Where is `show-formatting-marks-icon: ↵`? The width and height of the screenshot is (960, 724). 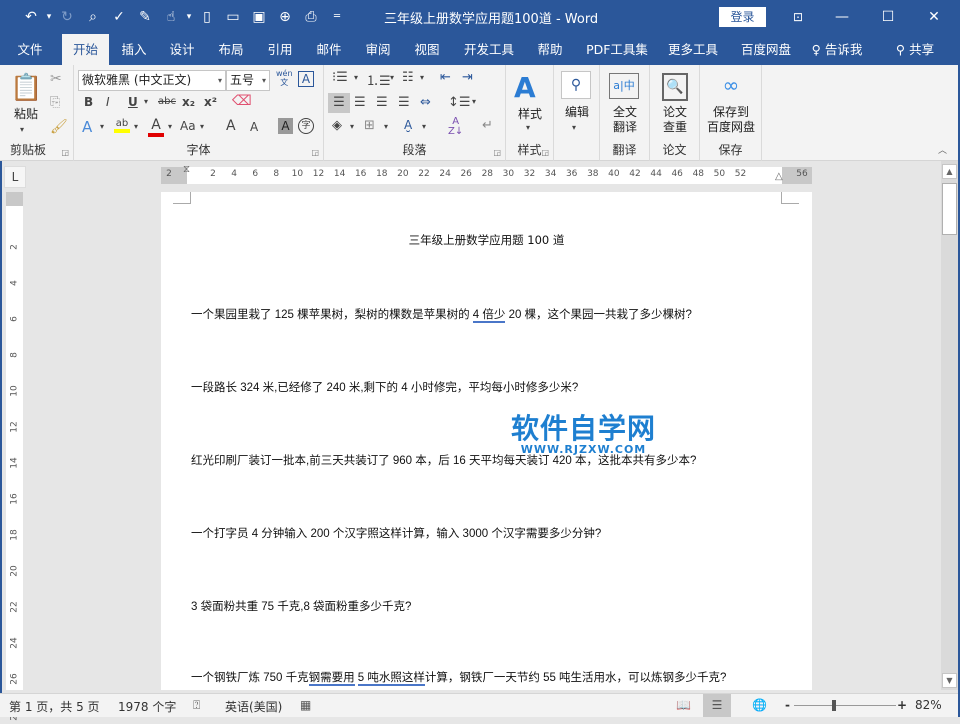 show-formatting-marks-icon: ↵ is located at coordinates (487, 125).